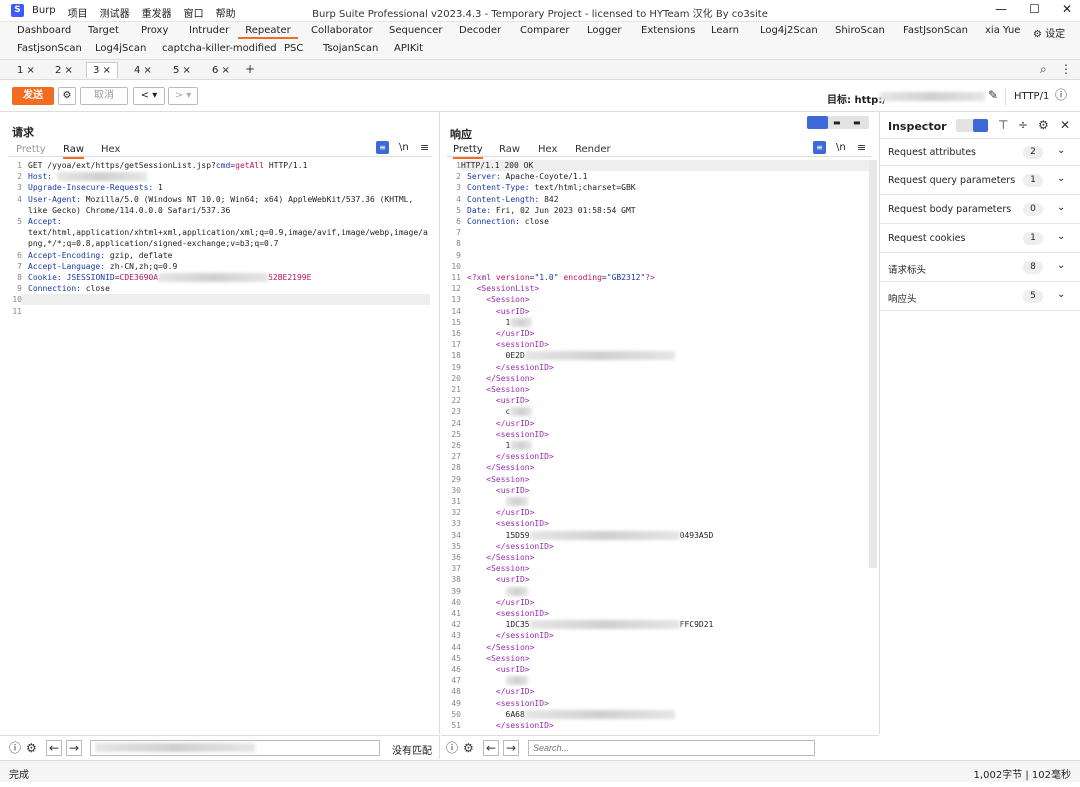 This screenshot has width=1080, height=787. Describe the element at coordinates (860, 30) in the screenshot. I see `tab-shiroscan: ShiroScan` at that location.